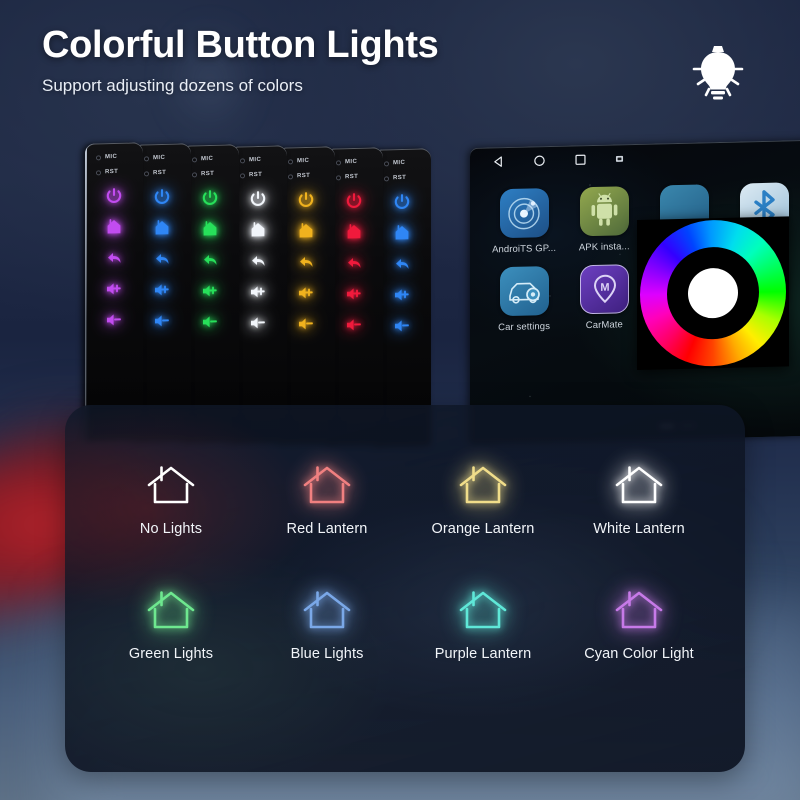 This screenshot has width=800, height=800. I want to click on light-mode-label: Green Lights, so click(171, 654).